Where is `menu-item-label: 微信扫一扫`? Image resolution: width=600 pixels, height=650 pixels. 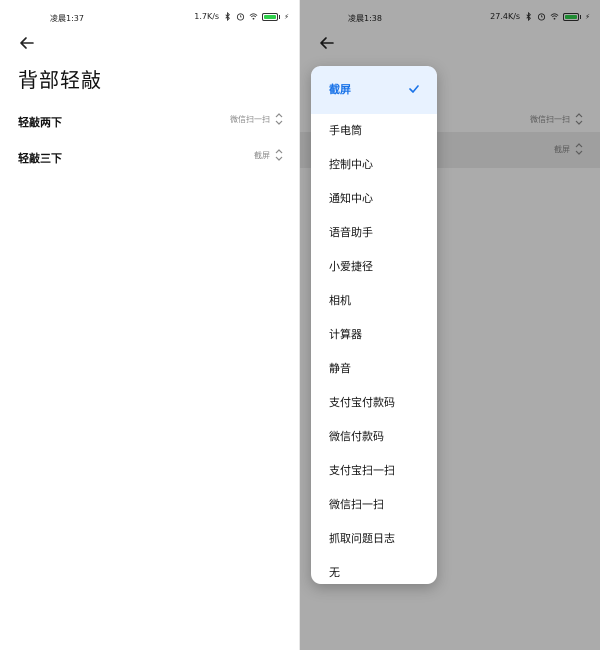 menu-item-label: 微信扫一扫 is located at coordinates (356, 504).